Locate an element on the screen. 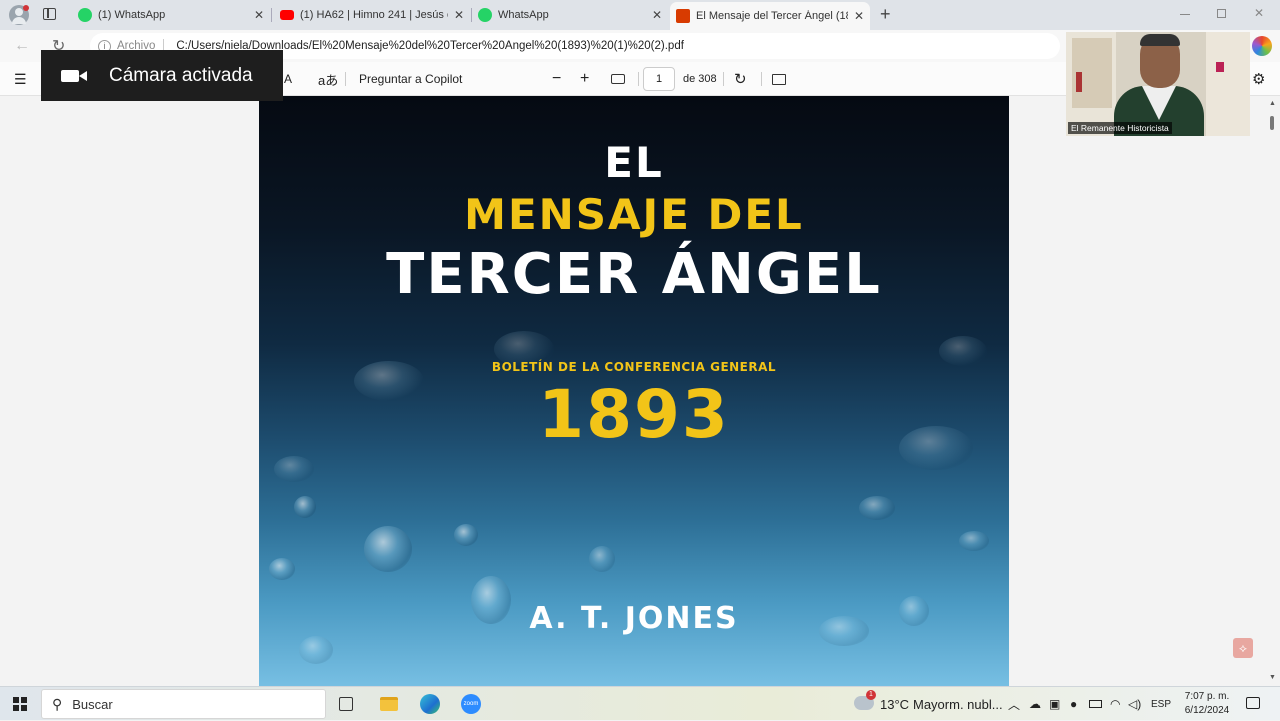 The height and width of the screenshot is (721, 1280). zoom-out-icon: − is located at coordinates (556, 79).